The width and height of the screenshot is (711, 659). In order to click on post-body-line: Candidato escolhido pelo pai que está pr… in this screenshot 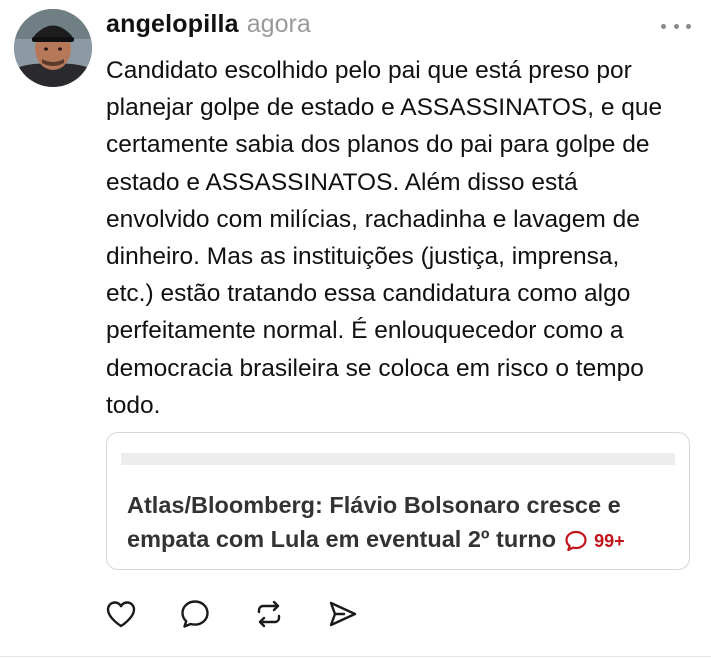, I will do `click(369, 70)`.